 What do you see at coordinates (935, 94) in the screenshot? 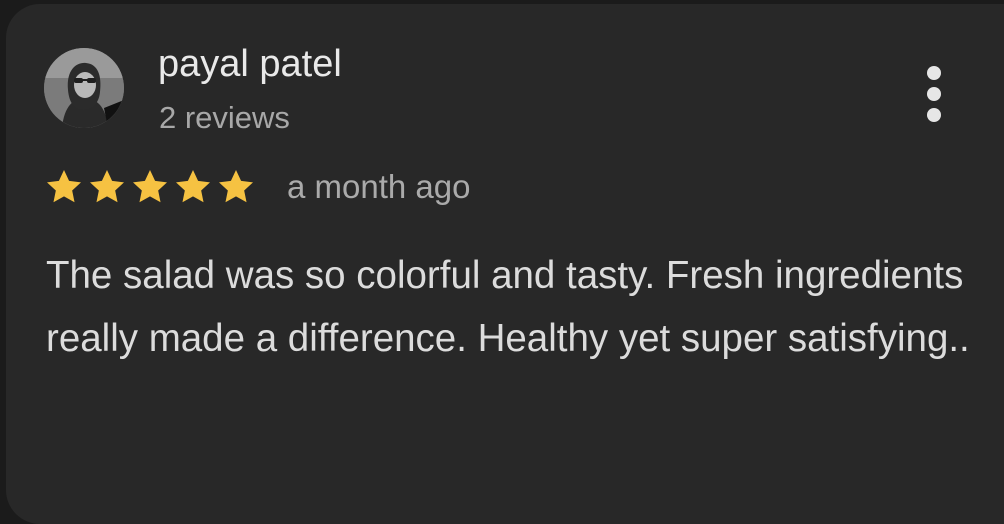
I see `more-options-icon` at bounding box center [935, 94].